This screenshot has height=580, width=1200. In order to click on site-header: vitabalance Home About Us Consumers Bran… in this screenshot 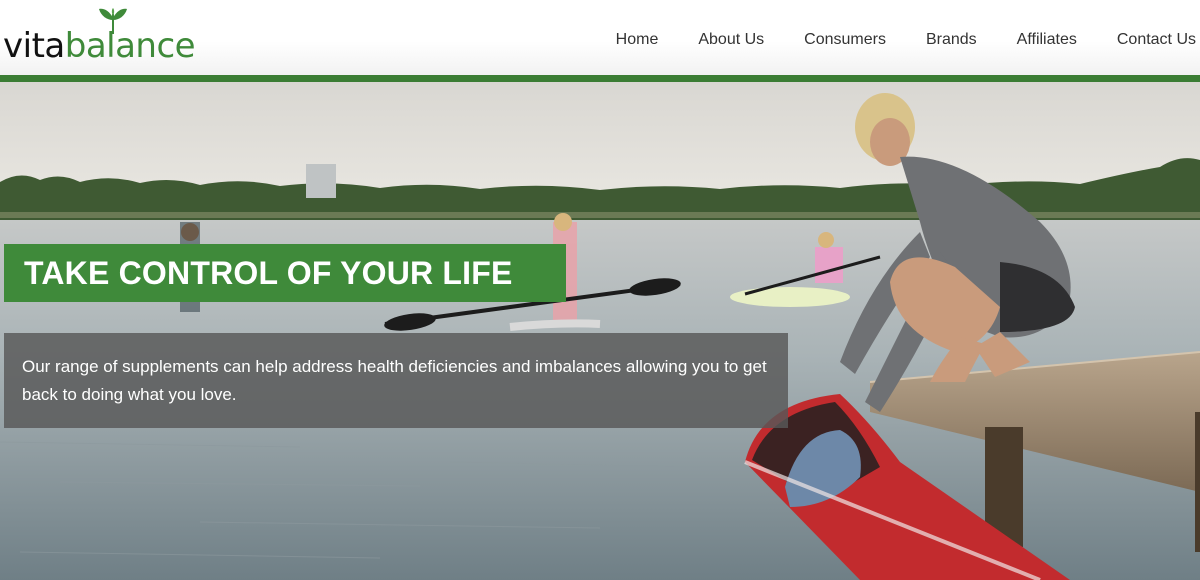, I will do `click(600, 37)`.